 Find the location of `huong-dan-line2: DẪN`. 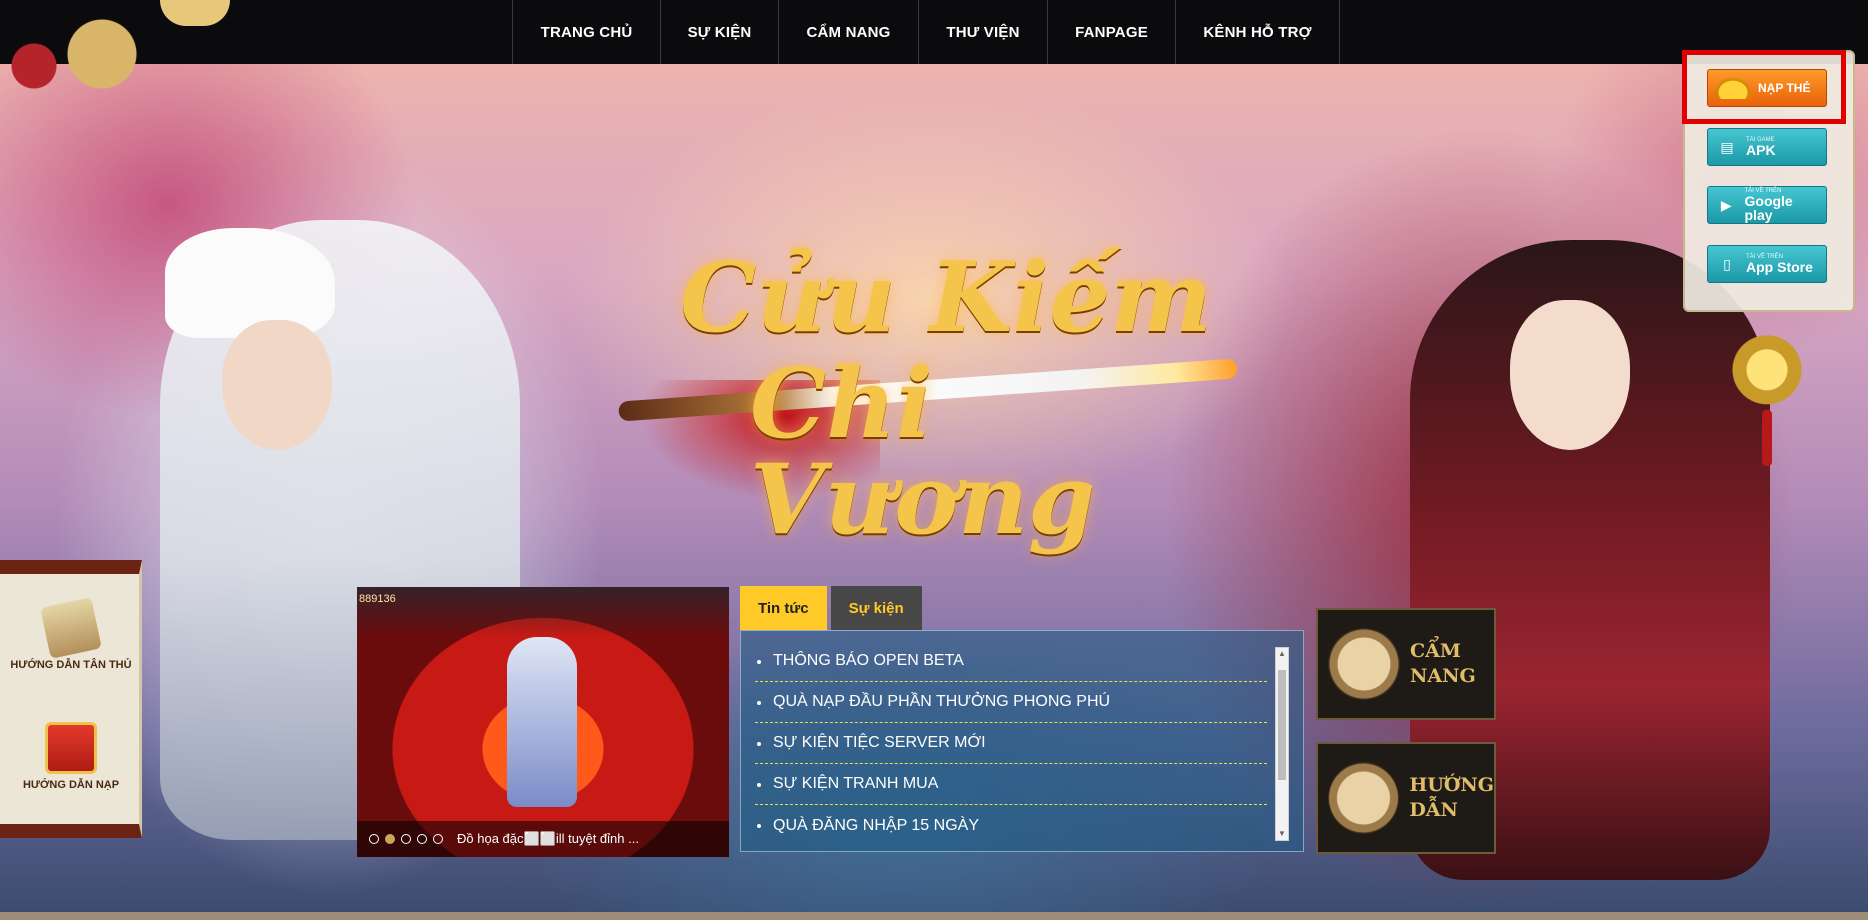

huong-dan-line2: DẪN is located at coordinates (1433, 810).